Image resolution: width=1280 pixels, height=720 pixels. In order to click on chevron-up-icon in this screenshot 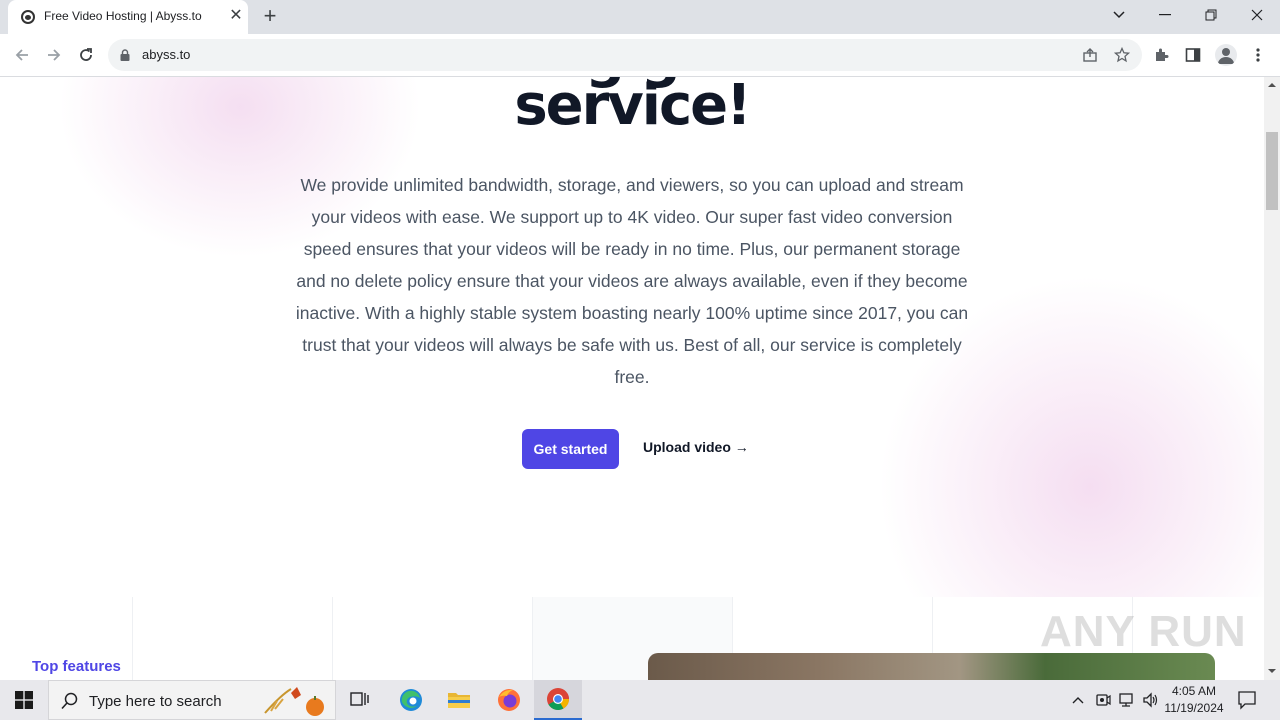, I will do `click(1078, 700)`.